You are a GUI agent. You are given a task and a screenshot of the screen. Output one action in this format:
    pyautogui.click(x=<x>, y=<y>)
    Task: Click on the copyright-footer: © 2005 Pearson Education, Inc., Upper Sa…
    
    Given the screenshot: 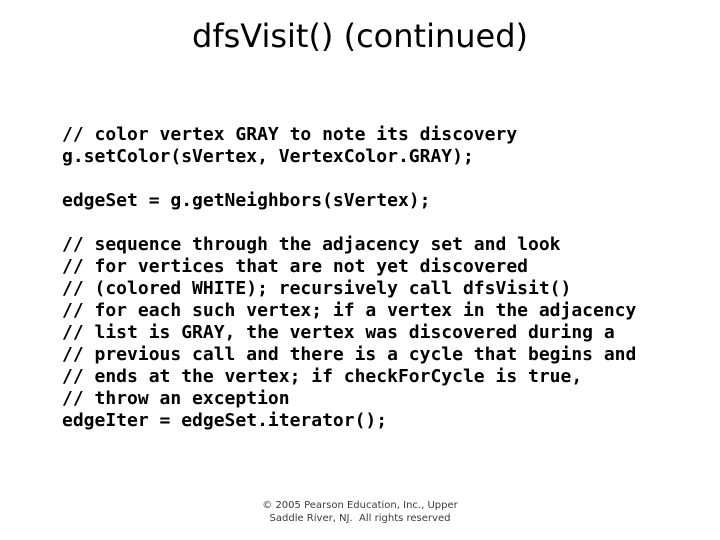 What is the action you would take?
    pyautogui.click(x=360, y=512)
    